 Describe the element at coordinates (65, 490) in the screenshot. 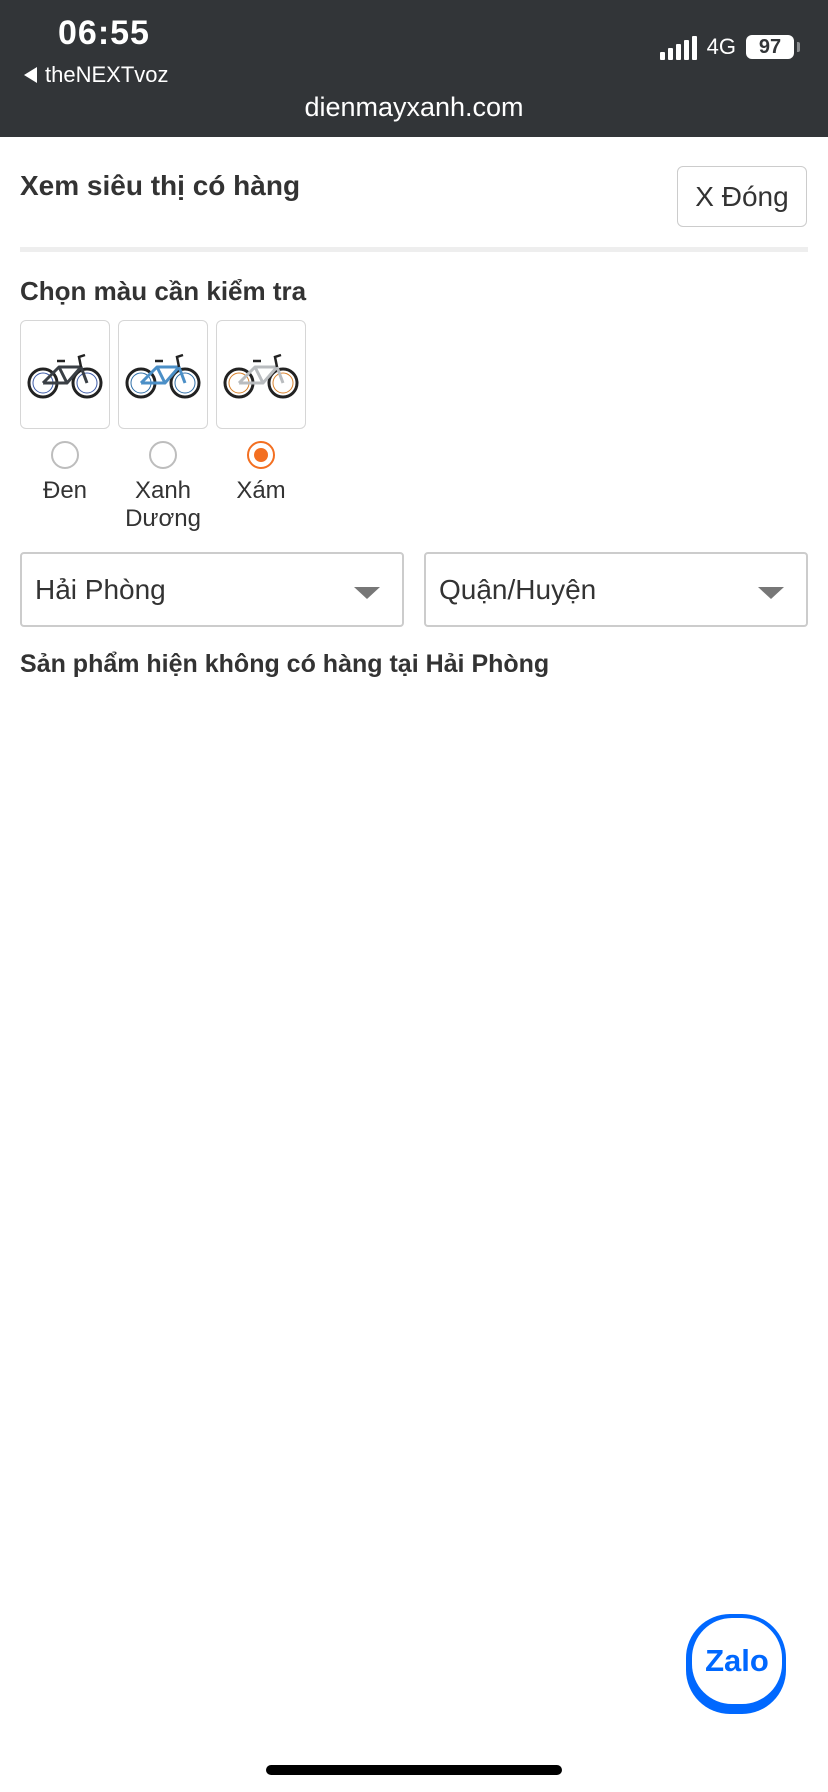

I see `color-name: Đen` at that location.